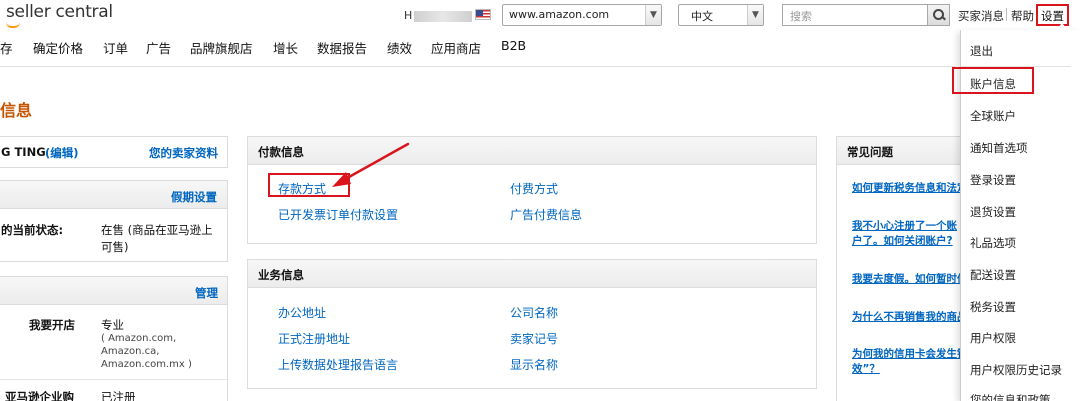 Image resolution: width=1080 pixels, height=401 pixels. Describe the element at coordinates (371, 164) in the screenshot. I see `red-arrow-annotation` at that location.